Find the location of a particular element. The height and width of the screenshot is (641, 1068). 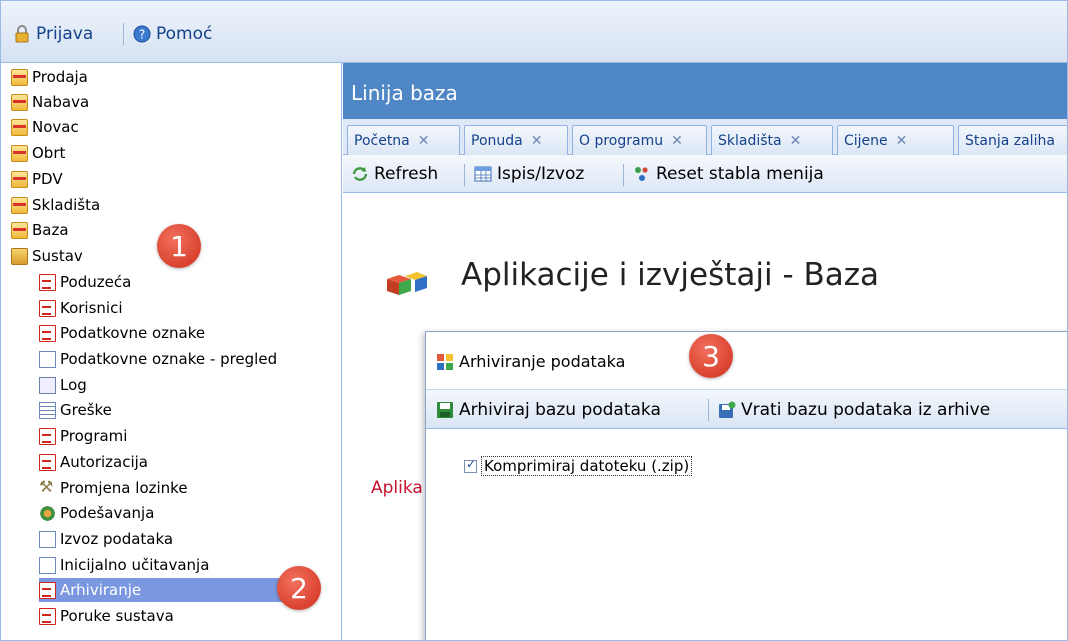

tree-item-novac: Novac is located at coordinates (45, 127).